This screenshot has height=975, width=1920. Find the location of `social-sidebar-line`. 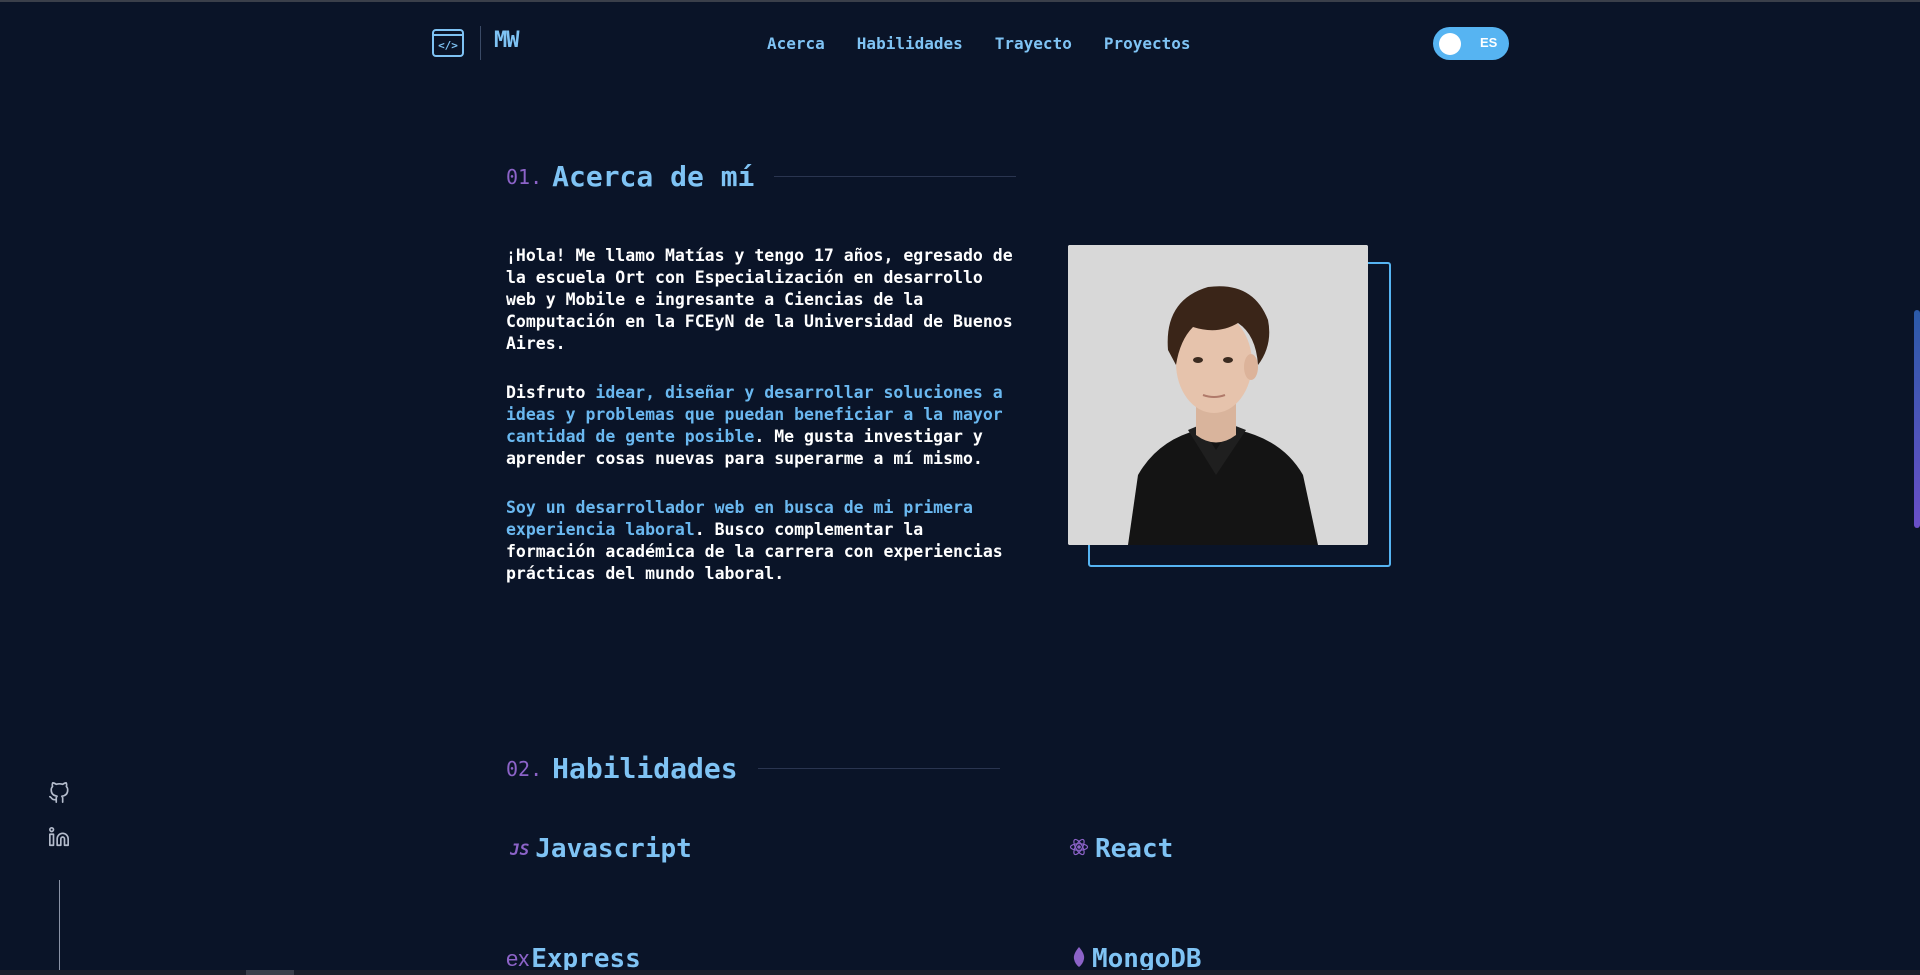

social-sidebar-line is located at coordinates (59, 927).